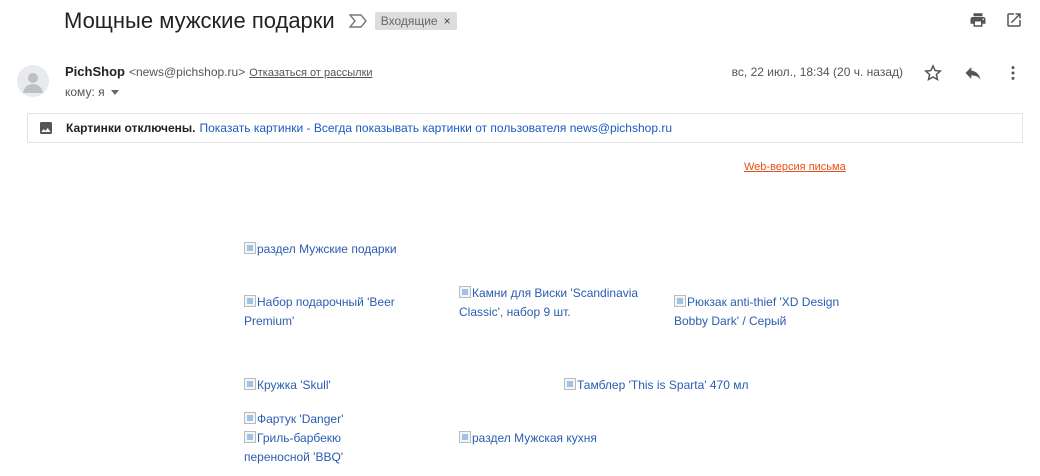  Describe the element at coordinates (187, 72) in the screenshot. I see `sender-email: <news@pichshop.ru>` at that location.